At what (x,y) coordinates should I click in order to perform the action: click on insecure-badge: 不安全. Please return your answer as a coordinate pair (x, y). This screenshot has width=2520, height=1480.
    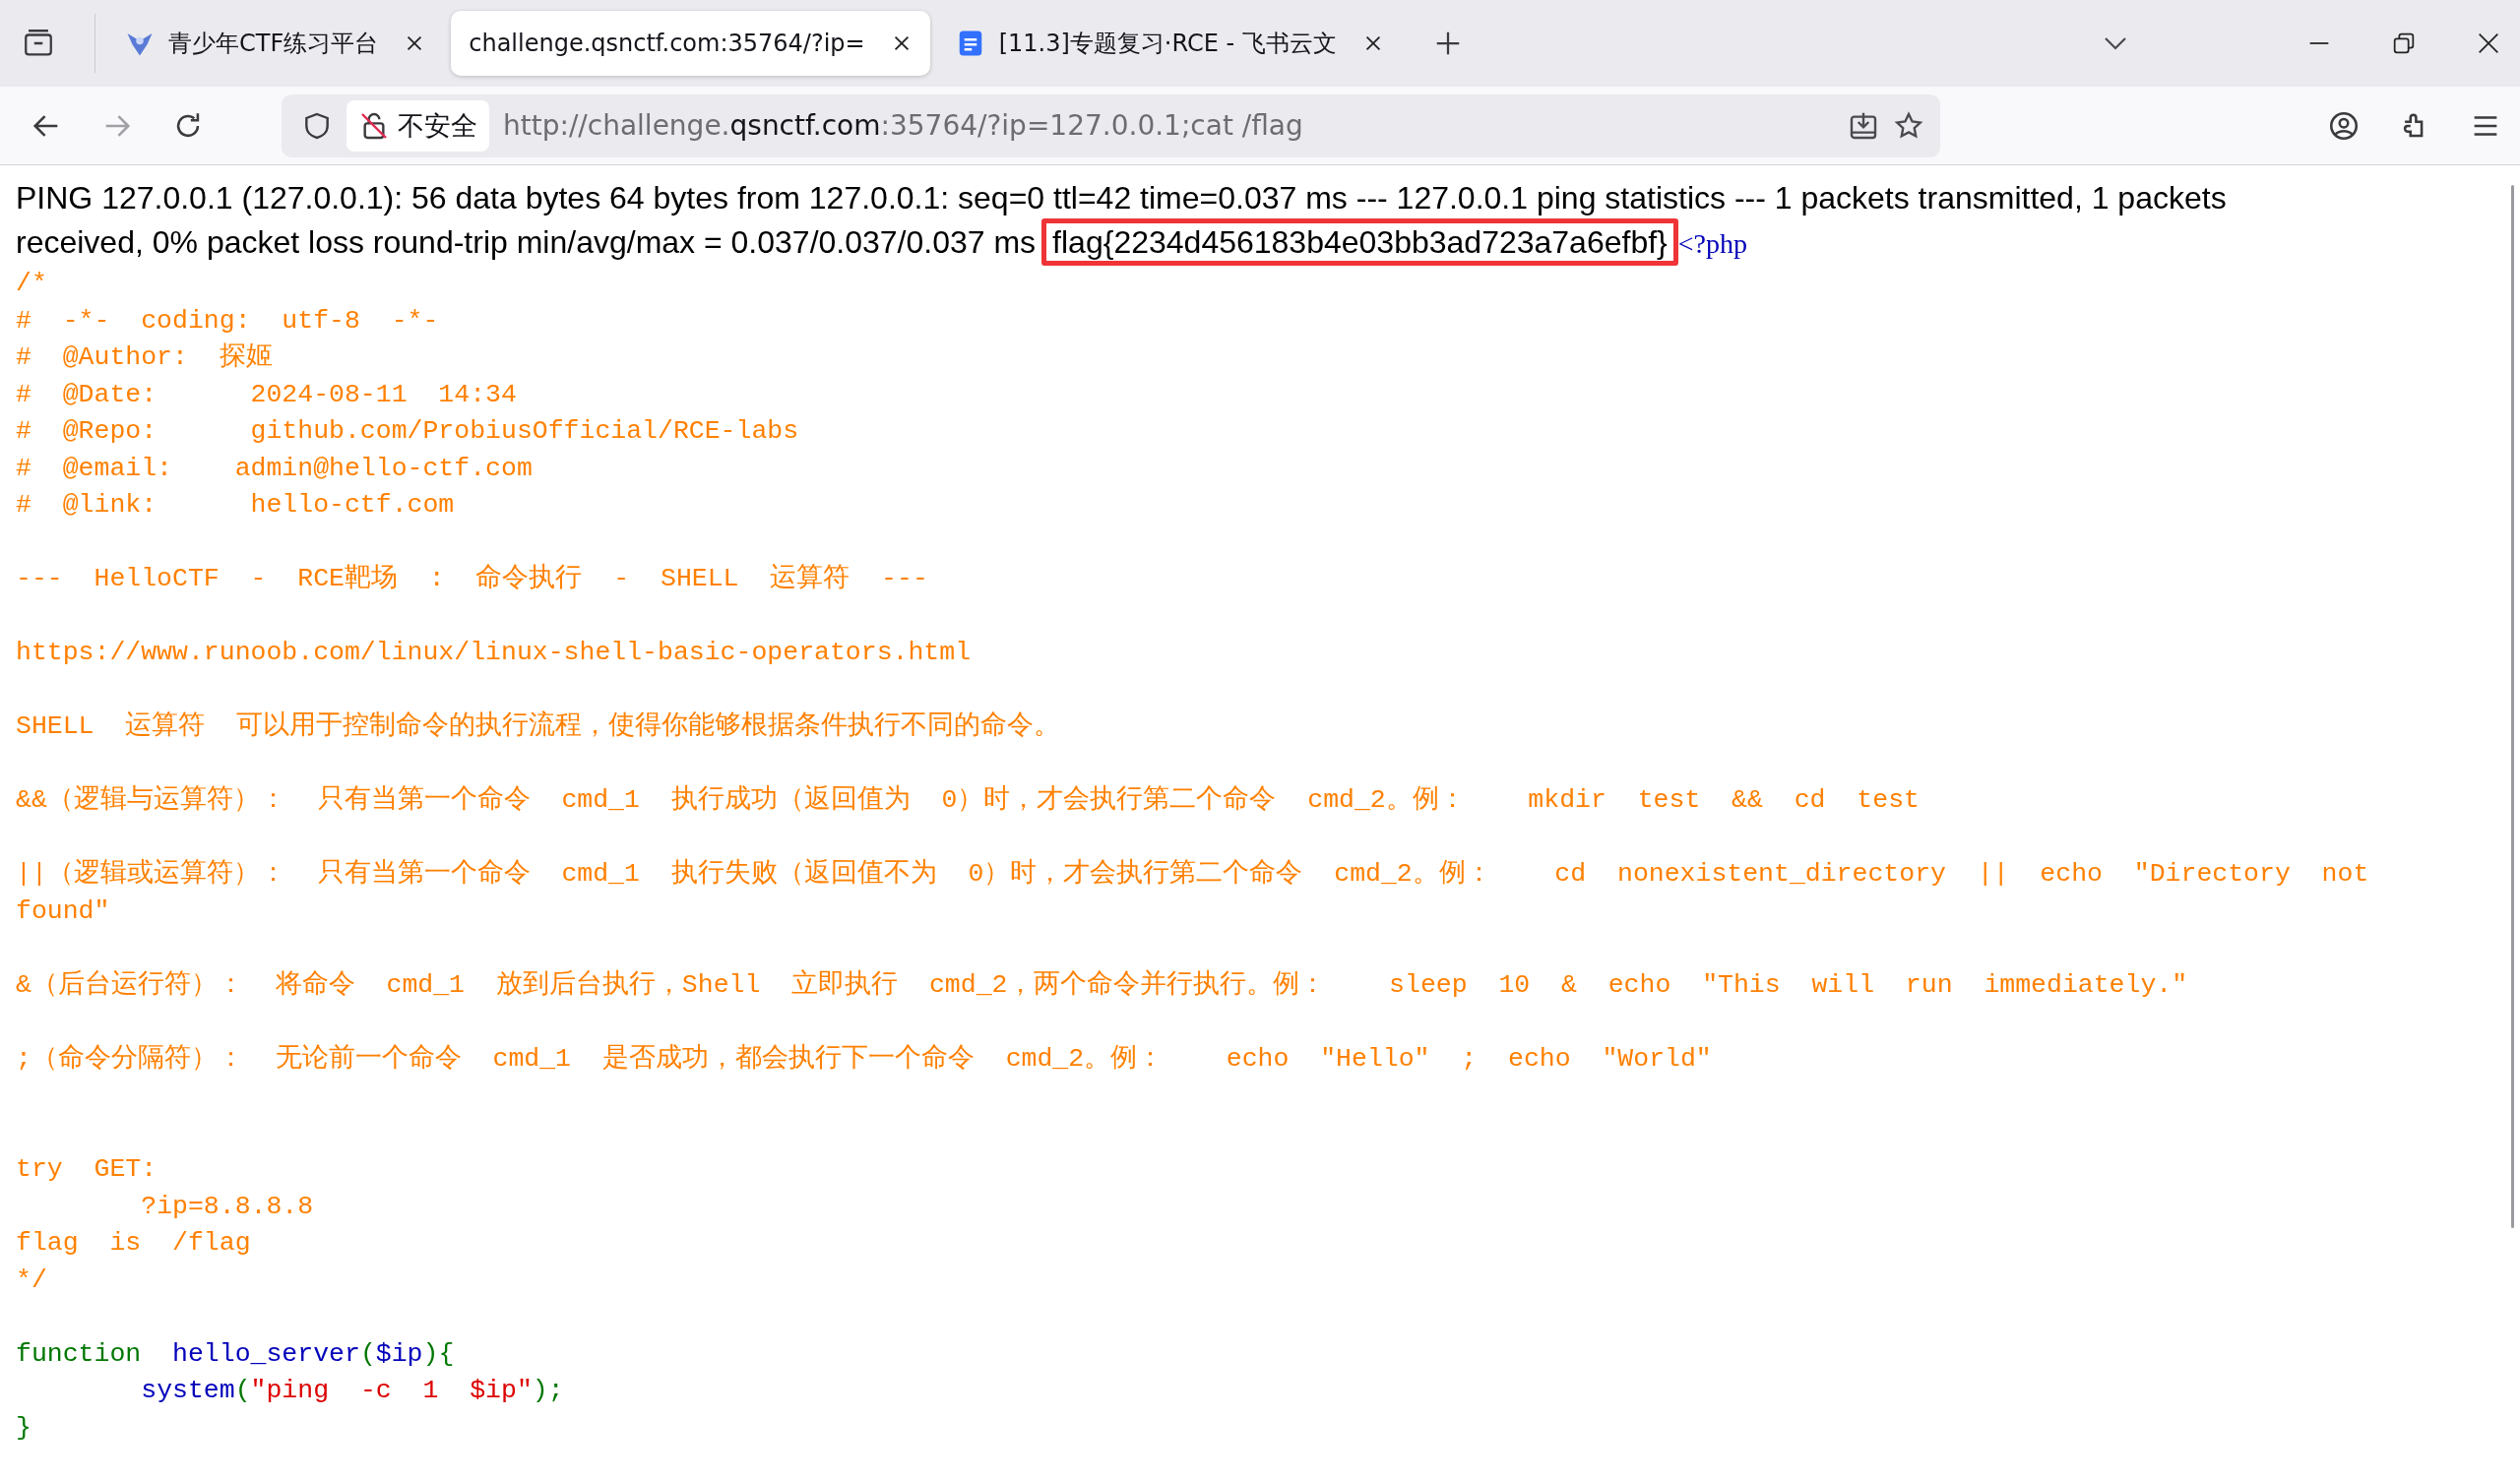
    Looking at the image, I should click on (417, 125).